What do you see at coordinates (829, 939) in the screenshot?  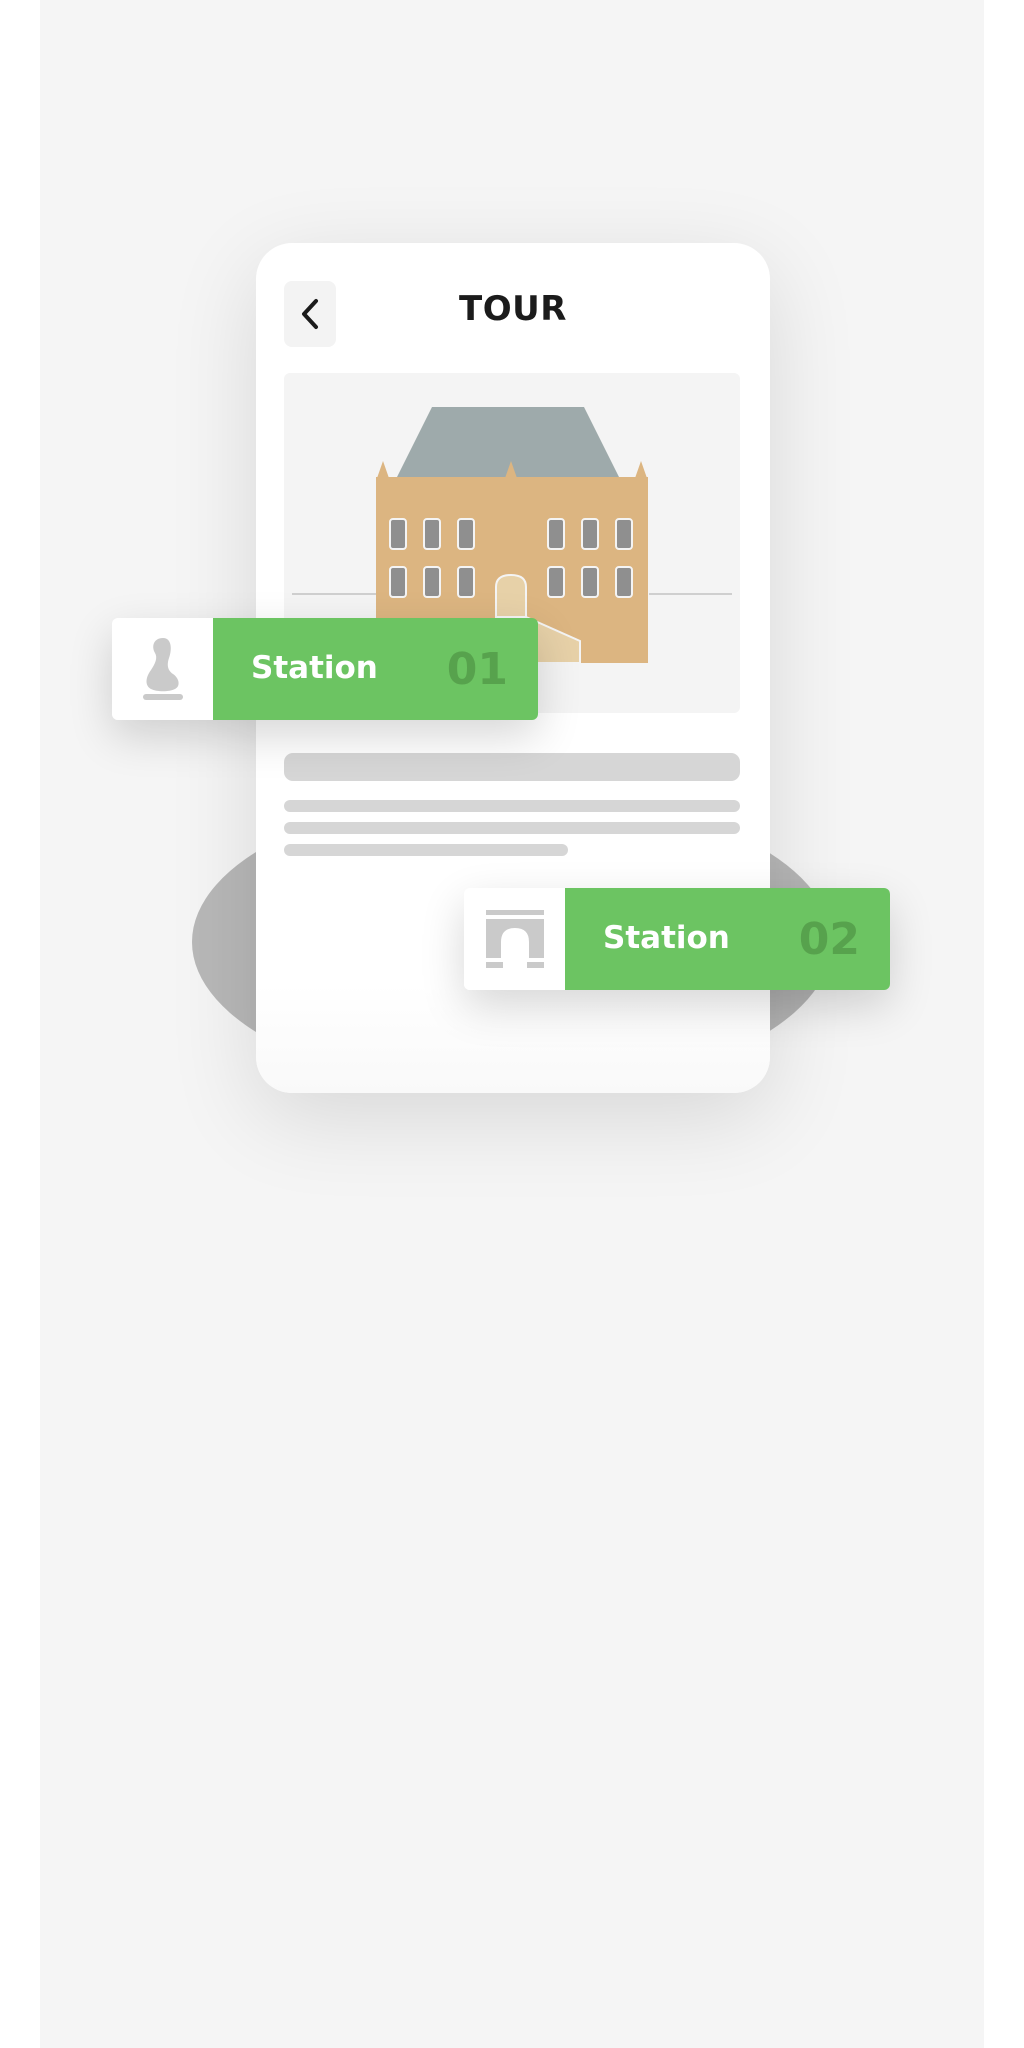 I see `station-number: 02` at bounding box center [829, 939].